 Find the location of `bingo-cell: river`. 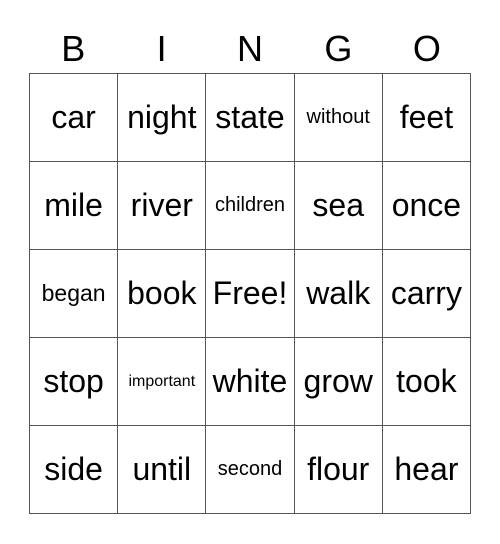

bingo-cell: river is located at coordinates (162, 206).